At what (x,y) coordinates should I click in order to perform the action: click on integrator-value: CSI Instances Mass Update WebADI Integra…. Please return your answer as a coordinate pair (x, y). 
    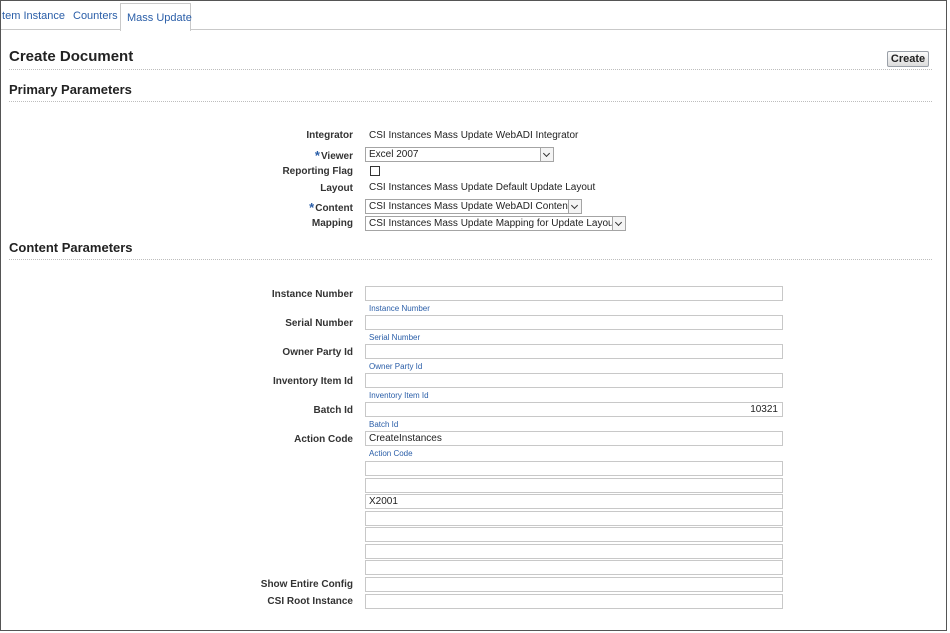
    Looking at the image, I should click on (474, 135).